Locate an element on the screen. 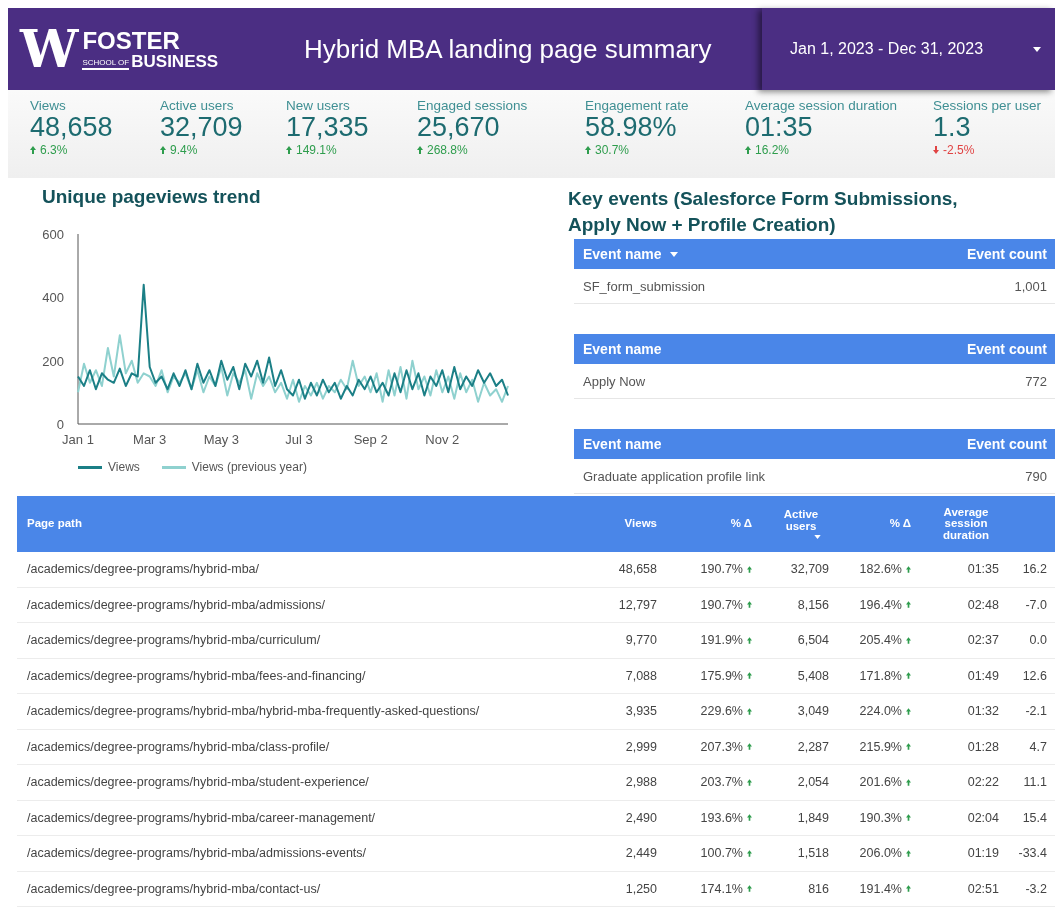  logo-school-of: SCHOOL OF is located at coordinates (106, 64).